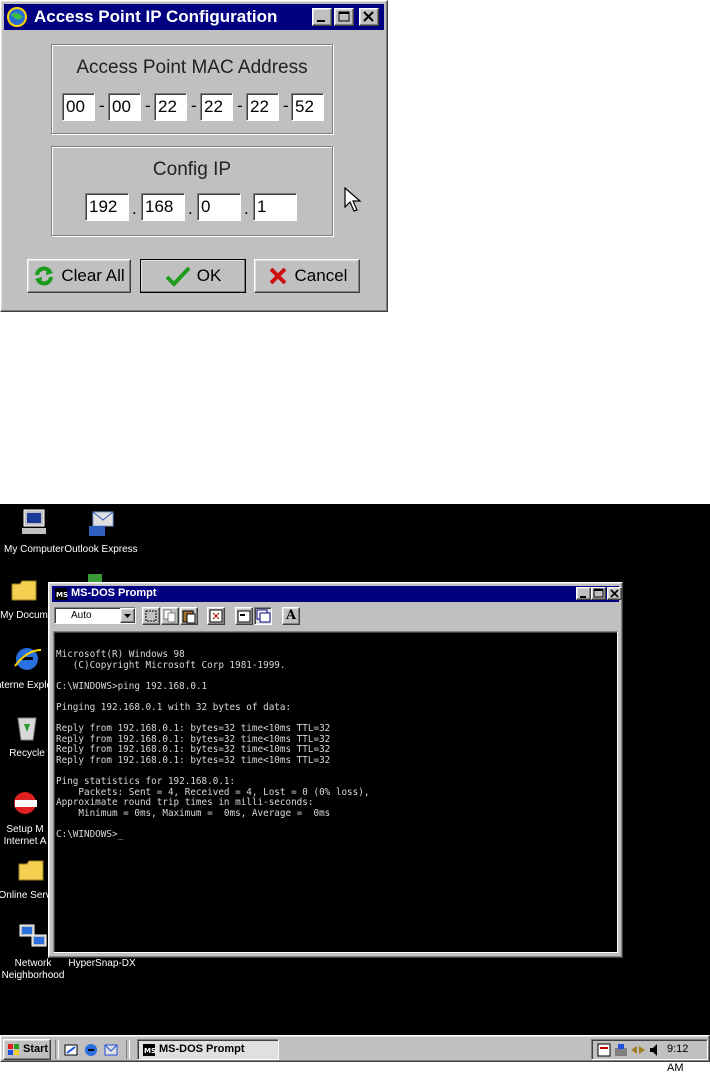 This screenshot has height=1078, width=710. Describe the element at coordinates (156, 16) in the screenshot. I see `dialog-title: Access Point IP Configuration` at that location.